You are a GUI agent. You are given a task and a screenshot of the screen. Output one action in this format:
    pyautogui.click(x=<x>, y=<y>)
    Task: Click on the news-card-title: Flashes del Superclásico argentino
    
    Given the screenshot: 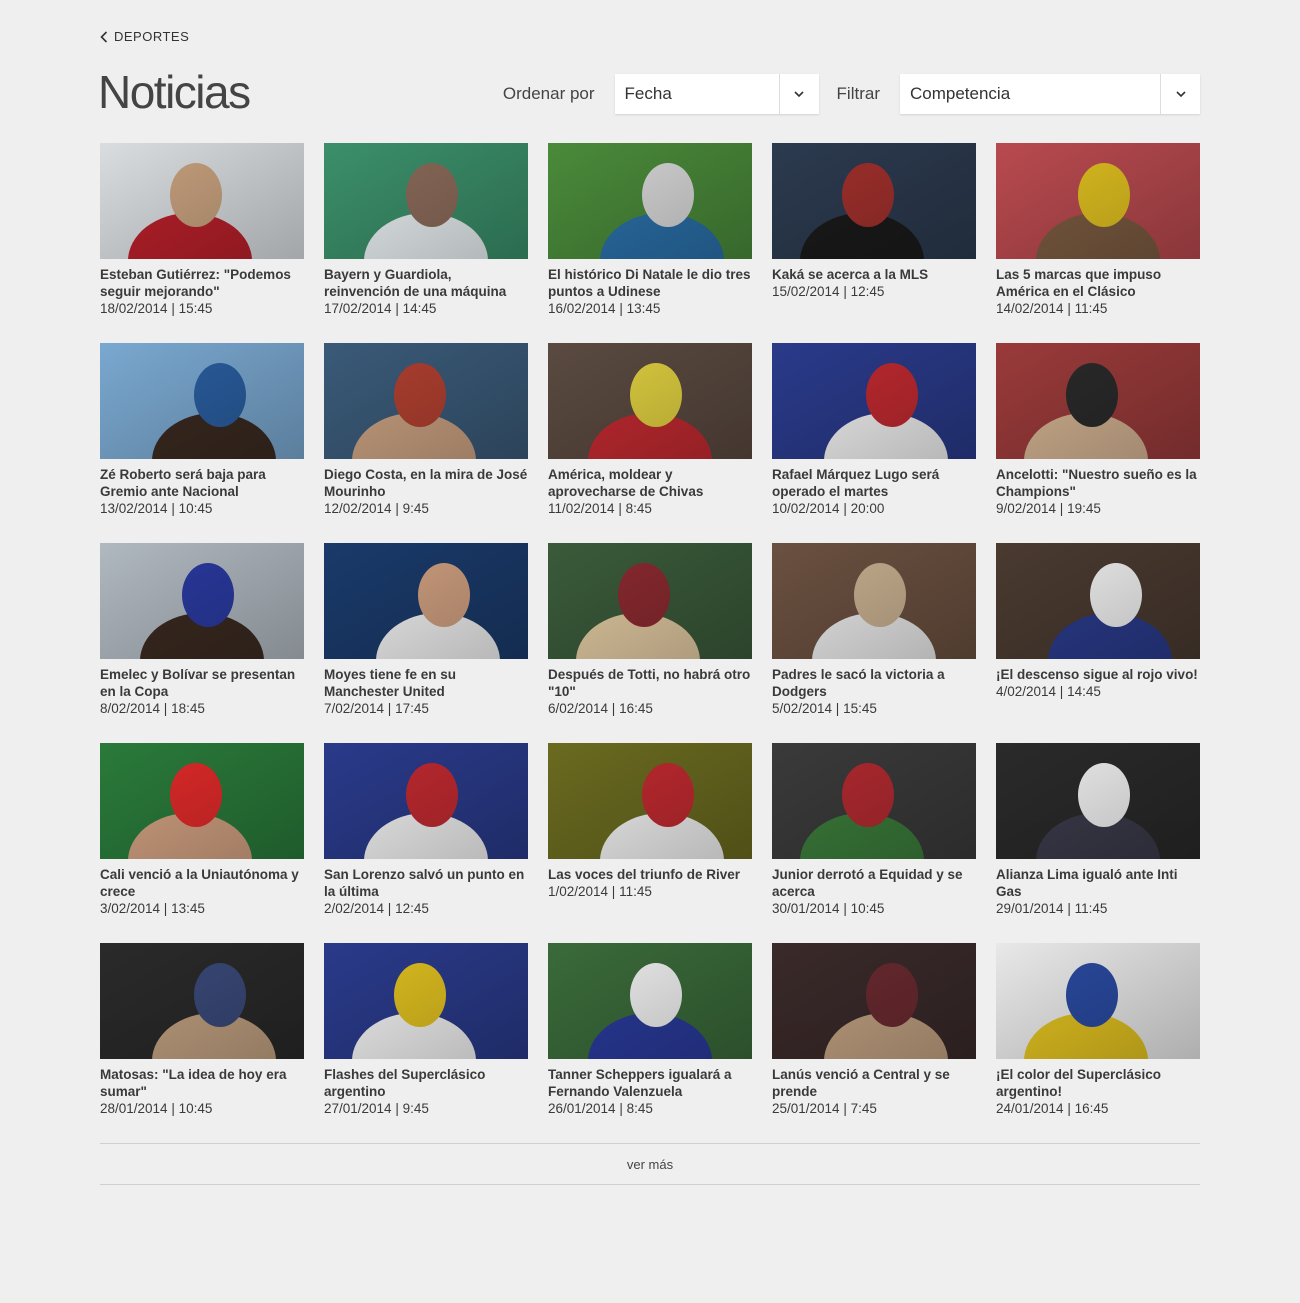 What is the action you would take?
    pyautogui.click(x=426, y=1083)
    